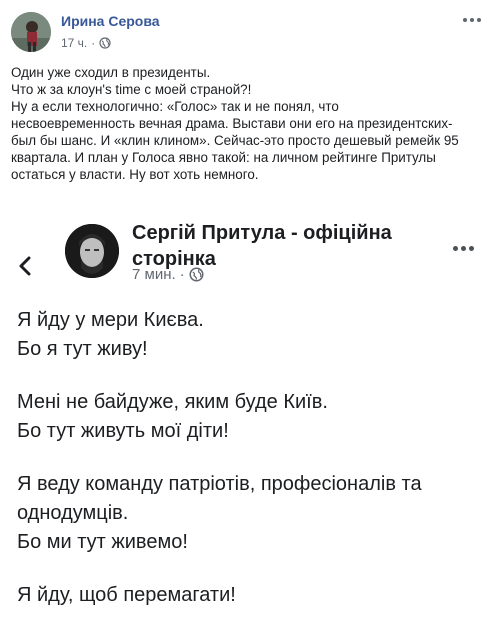 The image size is (498, 634). I want to click on post-header: Ирина Серова 17 ч. ·, so click(249, 30).